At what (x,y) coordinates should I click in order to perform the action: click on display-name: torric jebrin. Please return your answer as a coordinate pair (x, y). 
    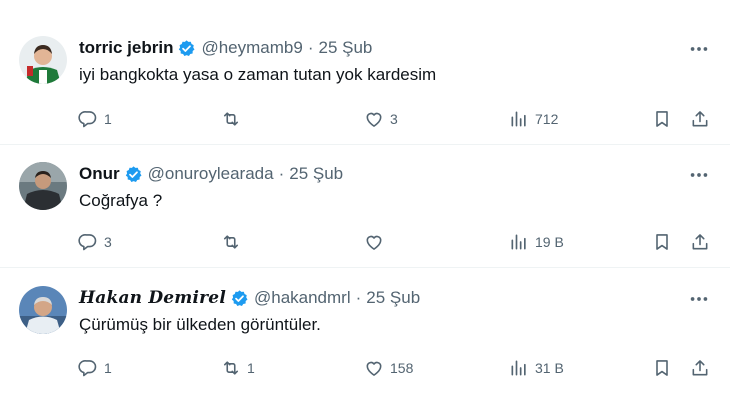
    Looking at the image, I should click on (126, 48).